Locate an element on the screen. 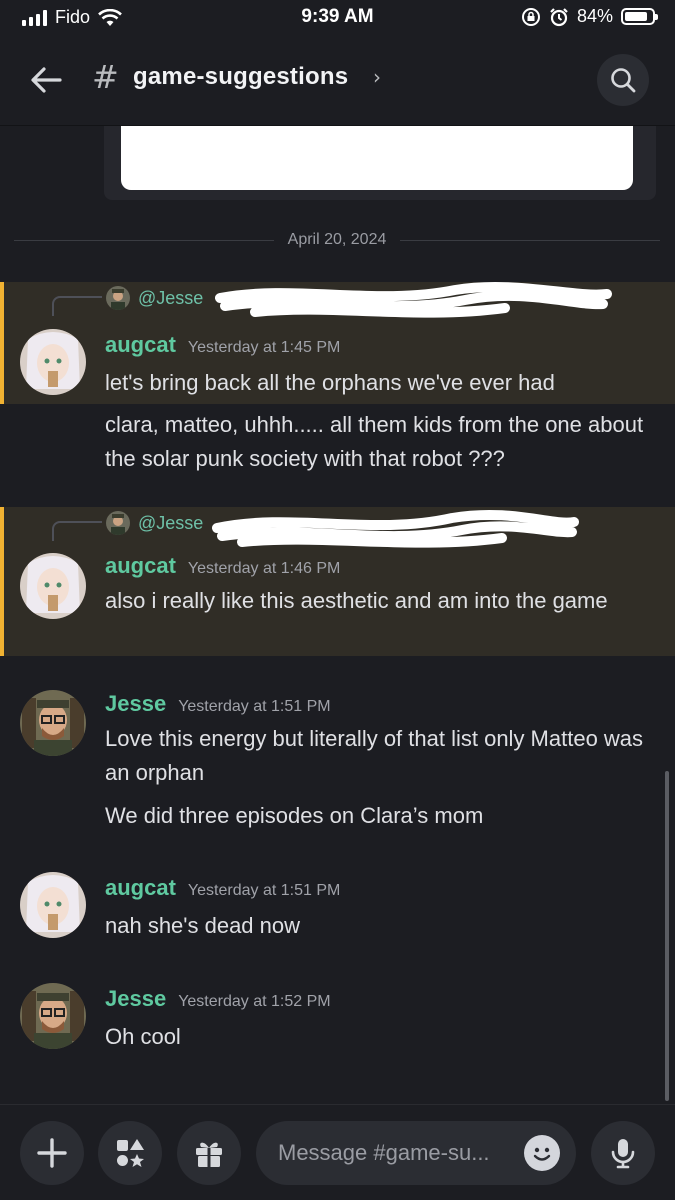 This screenshot has width=675, height=1200. gift-button is located at coordinates (209, 1153).